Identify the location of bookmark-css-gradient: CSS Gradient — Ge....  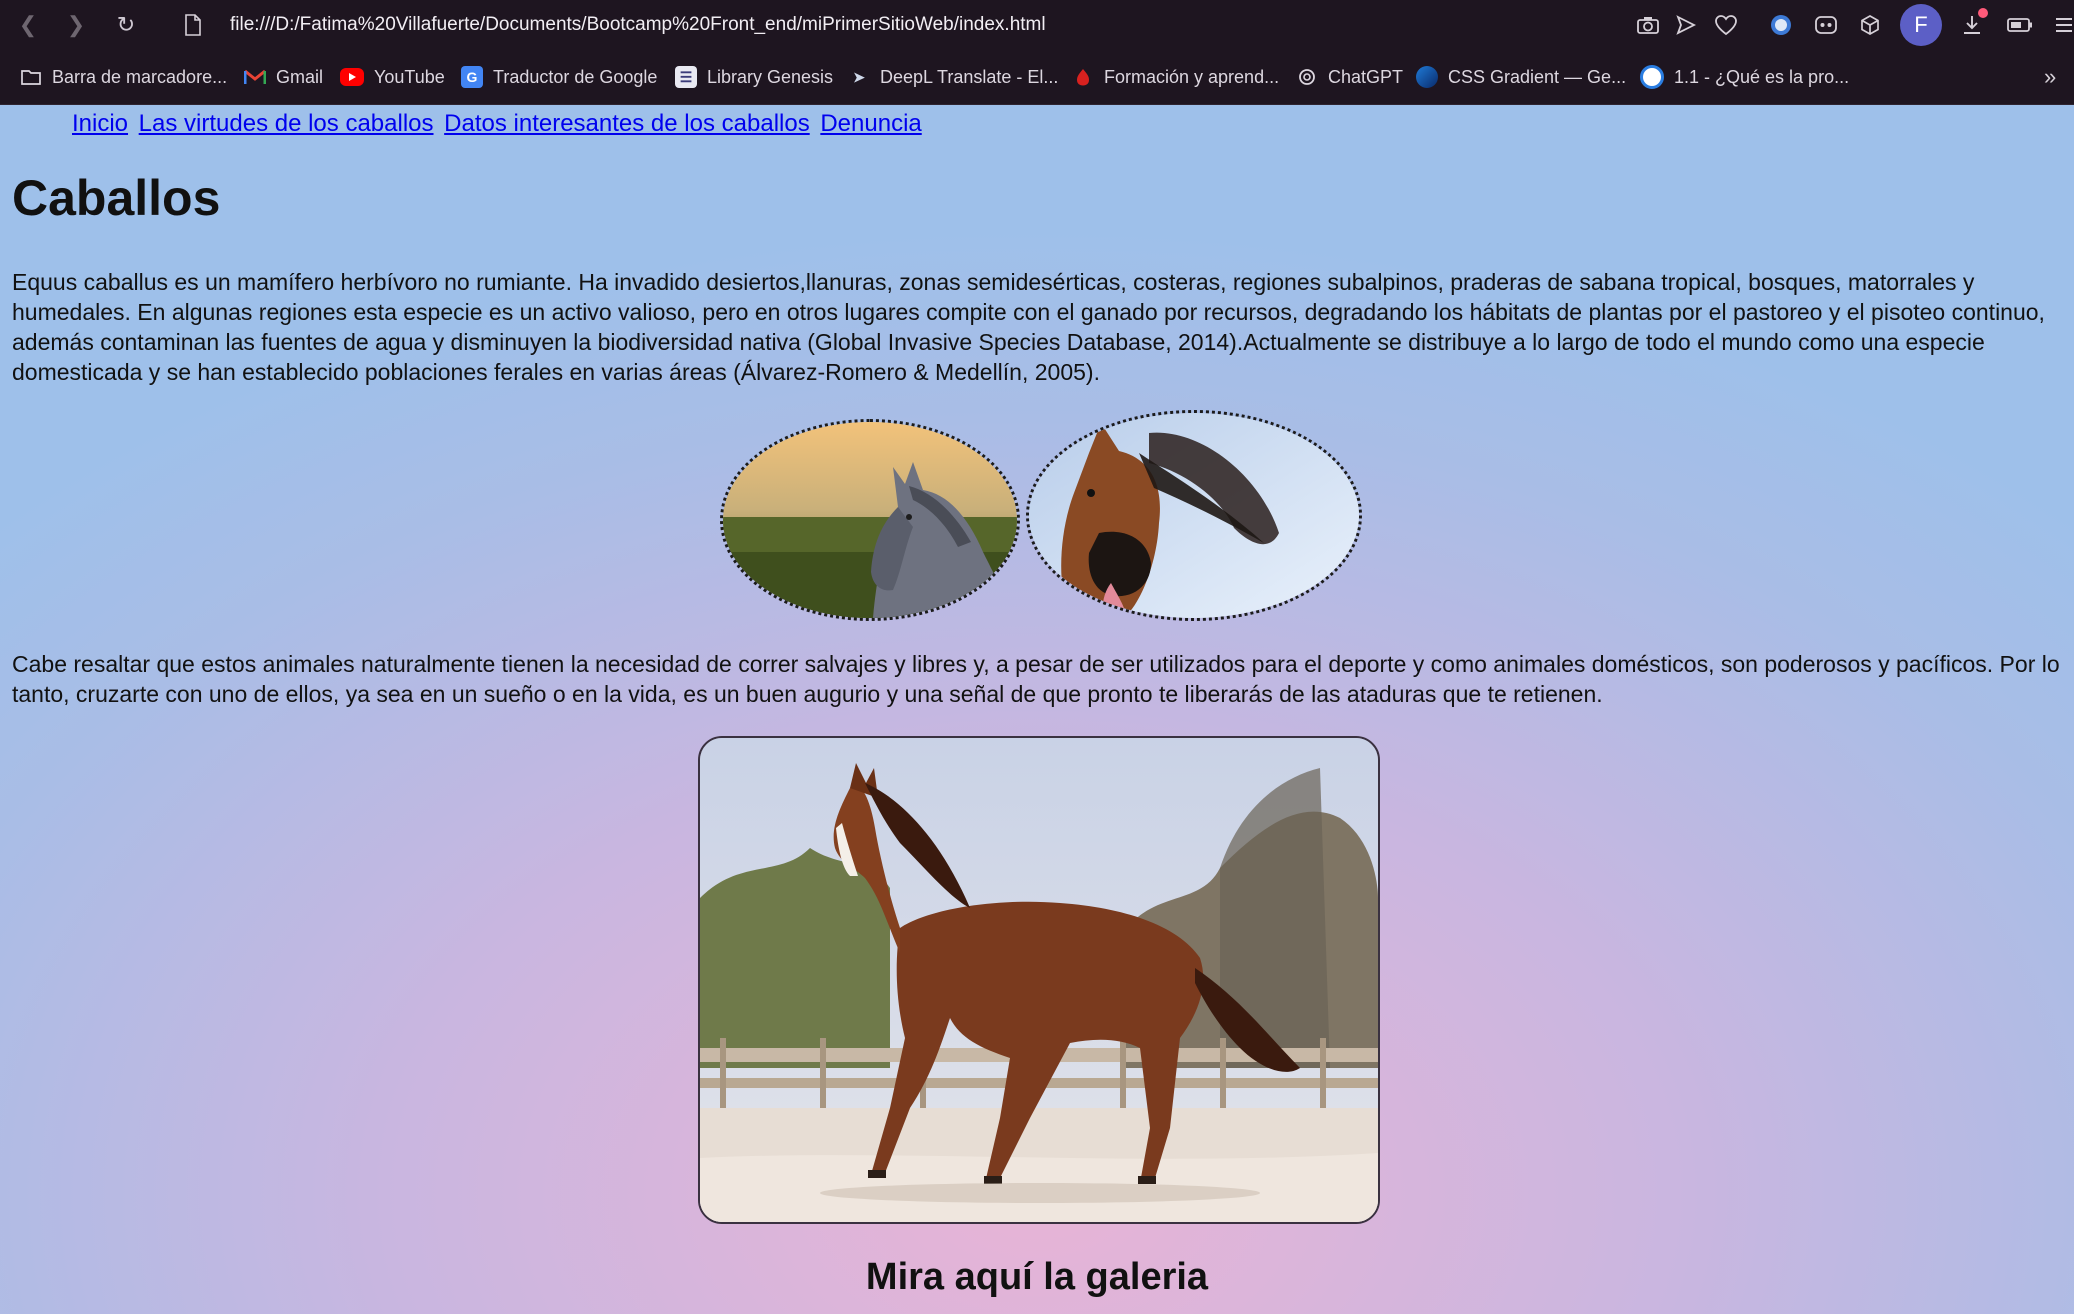
(1521, 77).